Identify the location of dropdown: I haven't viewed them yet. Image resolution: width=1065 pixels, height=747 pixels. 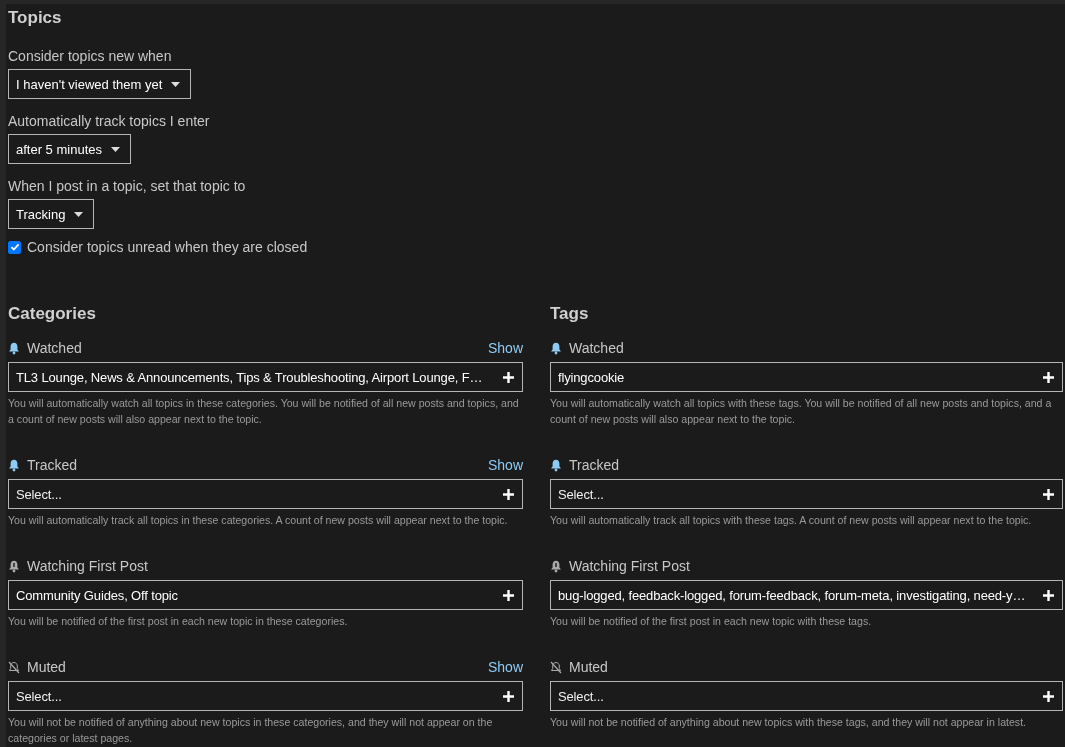
(100, 84).